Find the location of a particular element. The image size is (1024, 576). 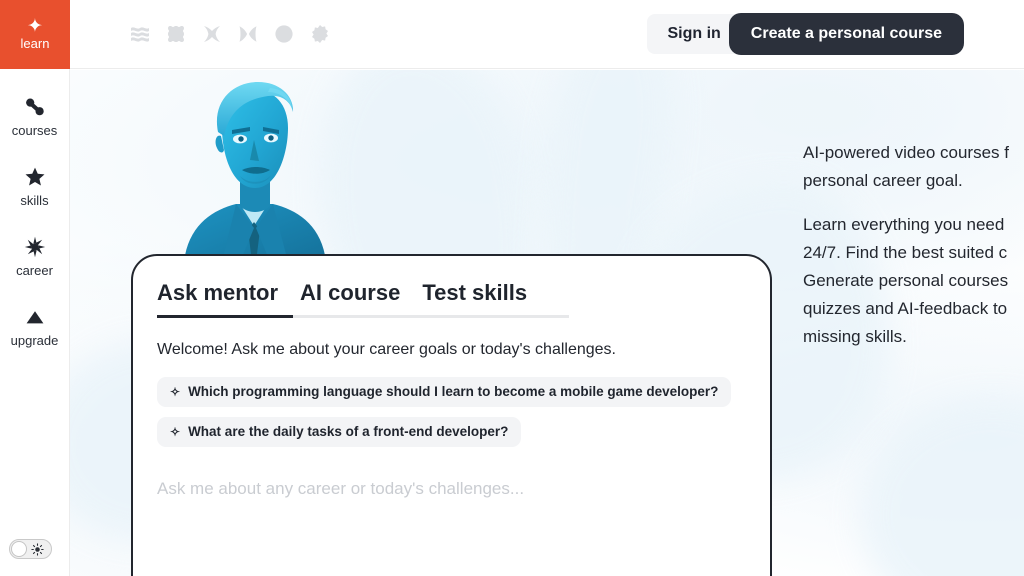

sidebar-item-career: career is located at coordinates (34, 256).